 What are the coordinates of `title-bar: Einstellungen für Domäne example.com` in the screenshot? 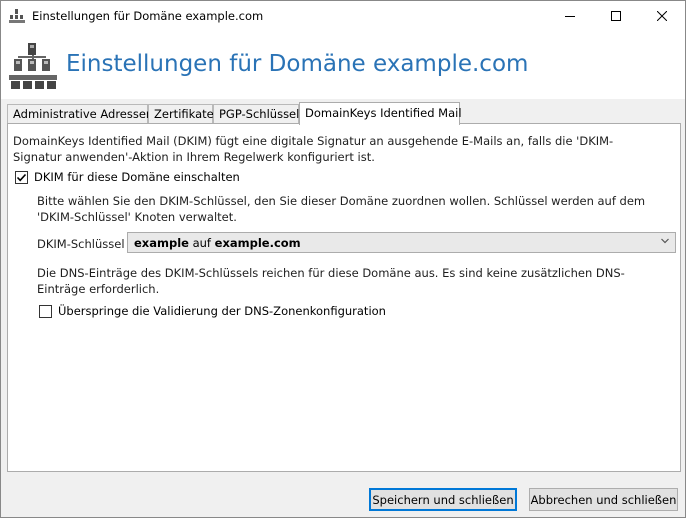 It's located at (343, 16).